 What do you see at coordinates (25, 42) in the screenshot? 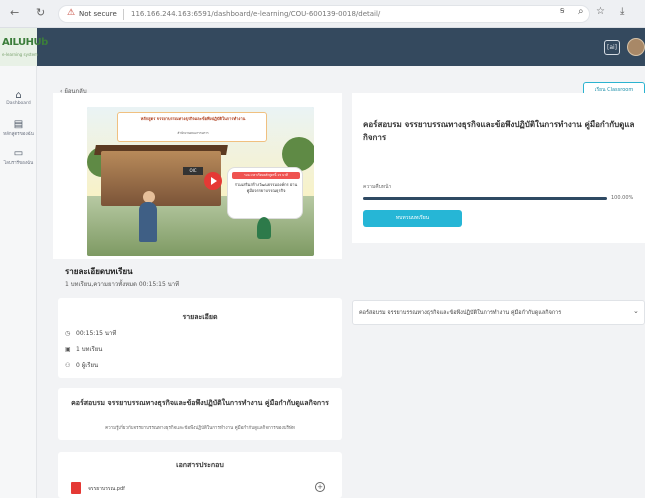
I see `logo-text: AILUHUb` at bounding box center [25, 42].